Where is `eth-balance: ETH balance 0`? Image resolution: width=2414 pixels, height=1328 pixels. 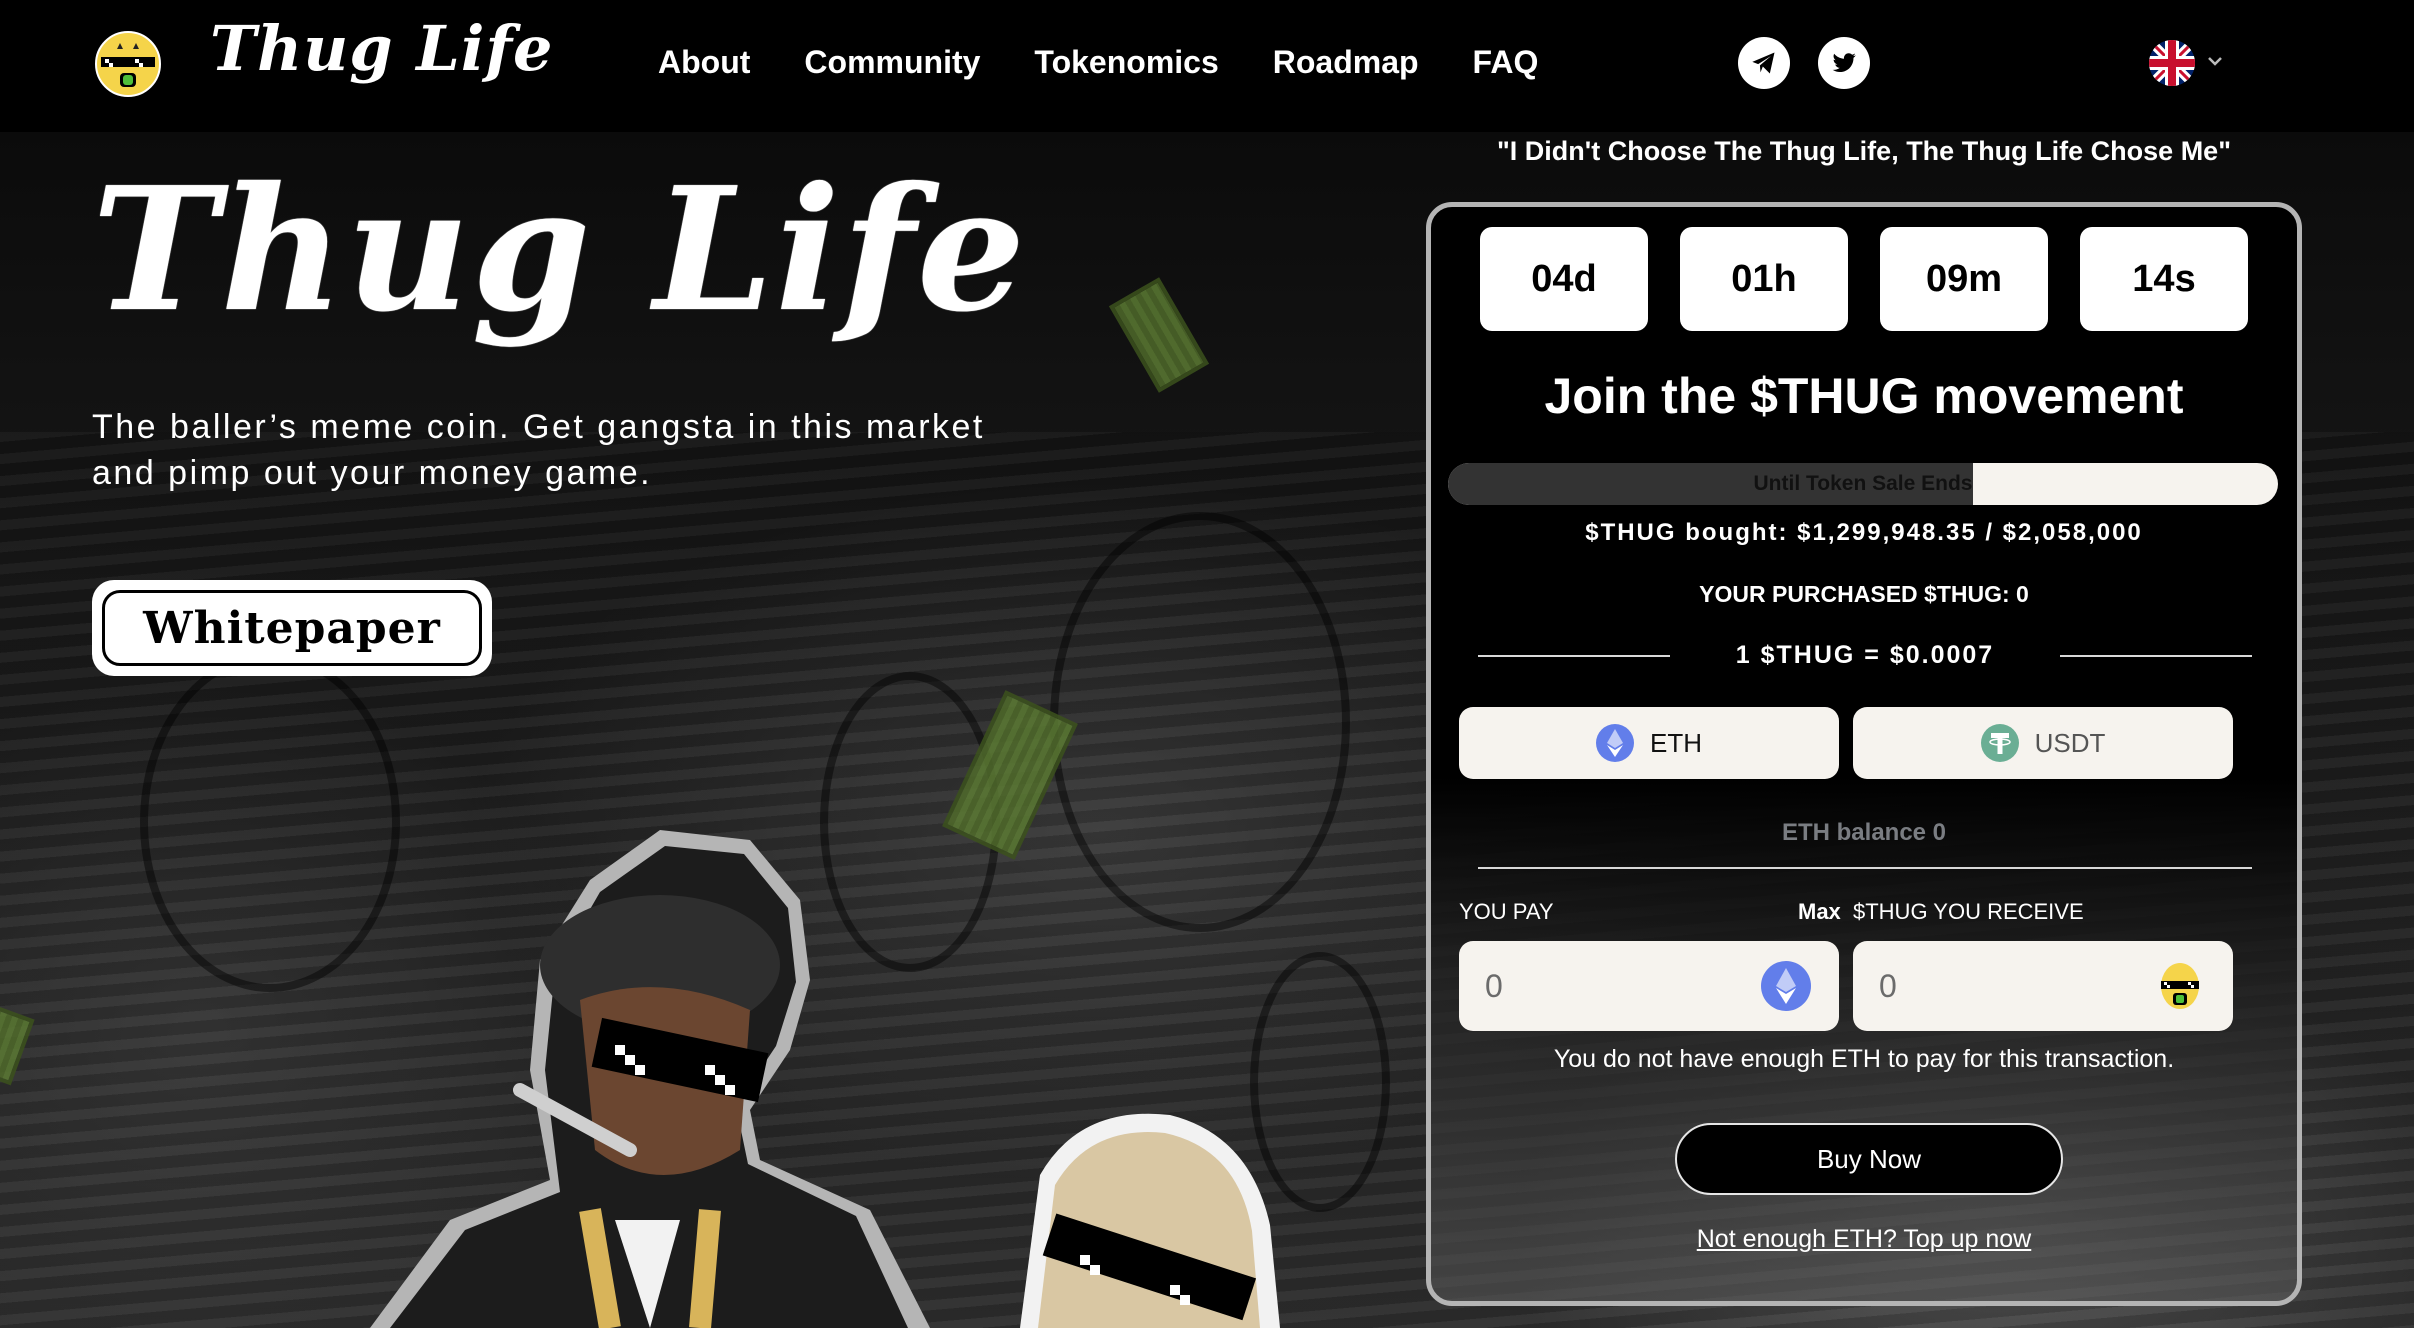 eth-balance: ETH balance 0 is located at coordinates (1864, 832).